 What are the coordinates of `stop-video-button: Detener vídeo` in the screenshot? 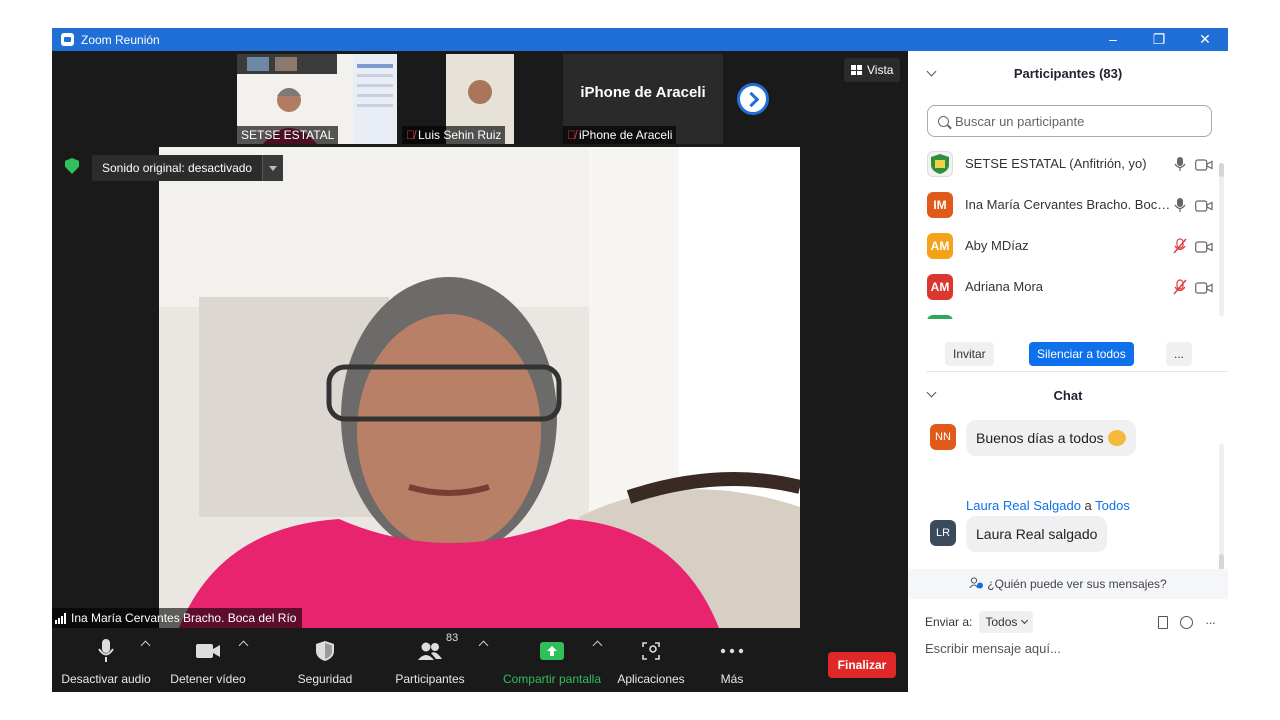 It's located at (208, 660).